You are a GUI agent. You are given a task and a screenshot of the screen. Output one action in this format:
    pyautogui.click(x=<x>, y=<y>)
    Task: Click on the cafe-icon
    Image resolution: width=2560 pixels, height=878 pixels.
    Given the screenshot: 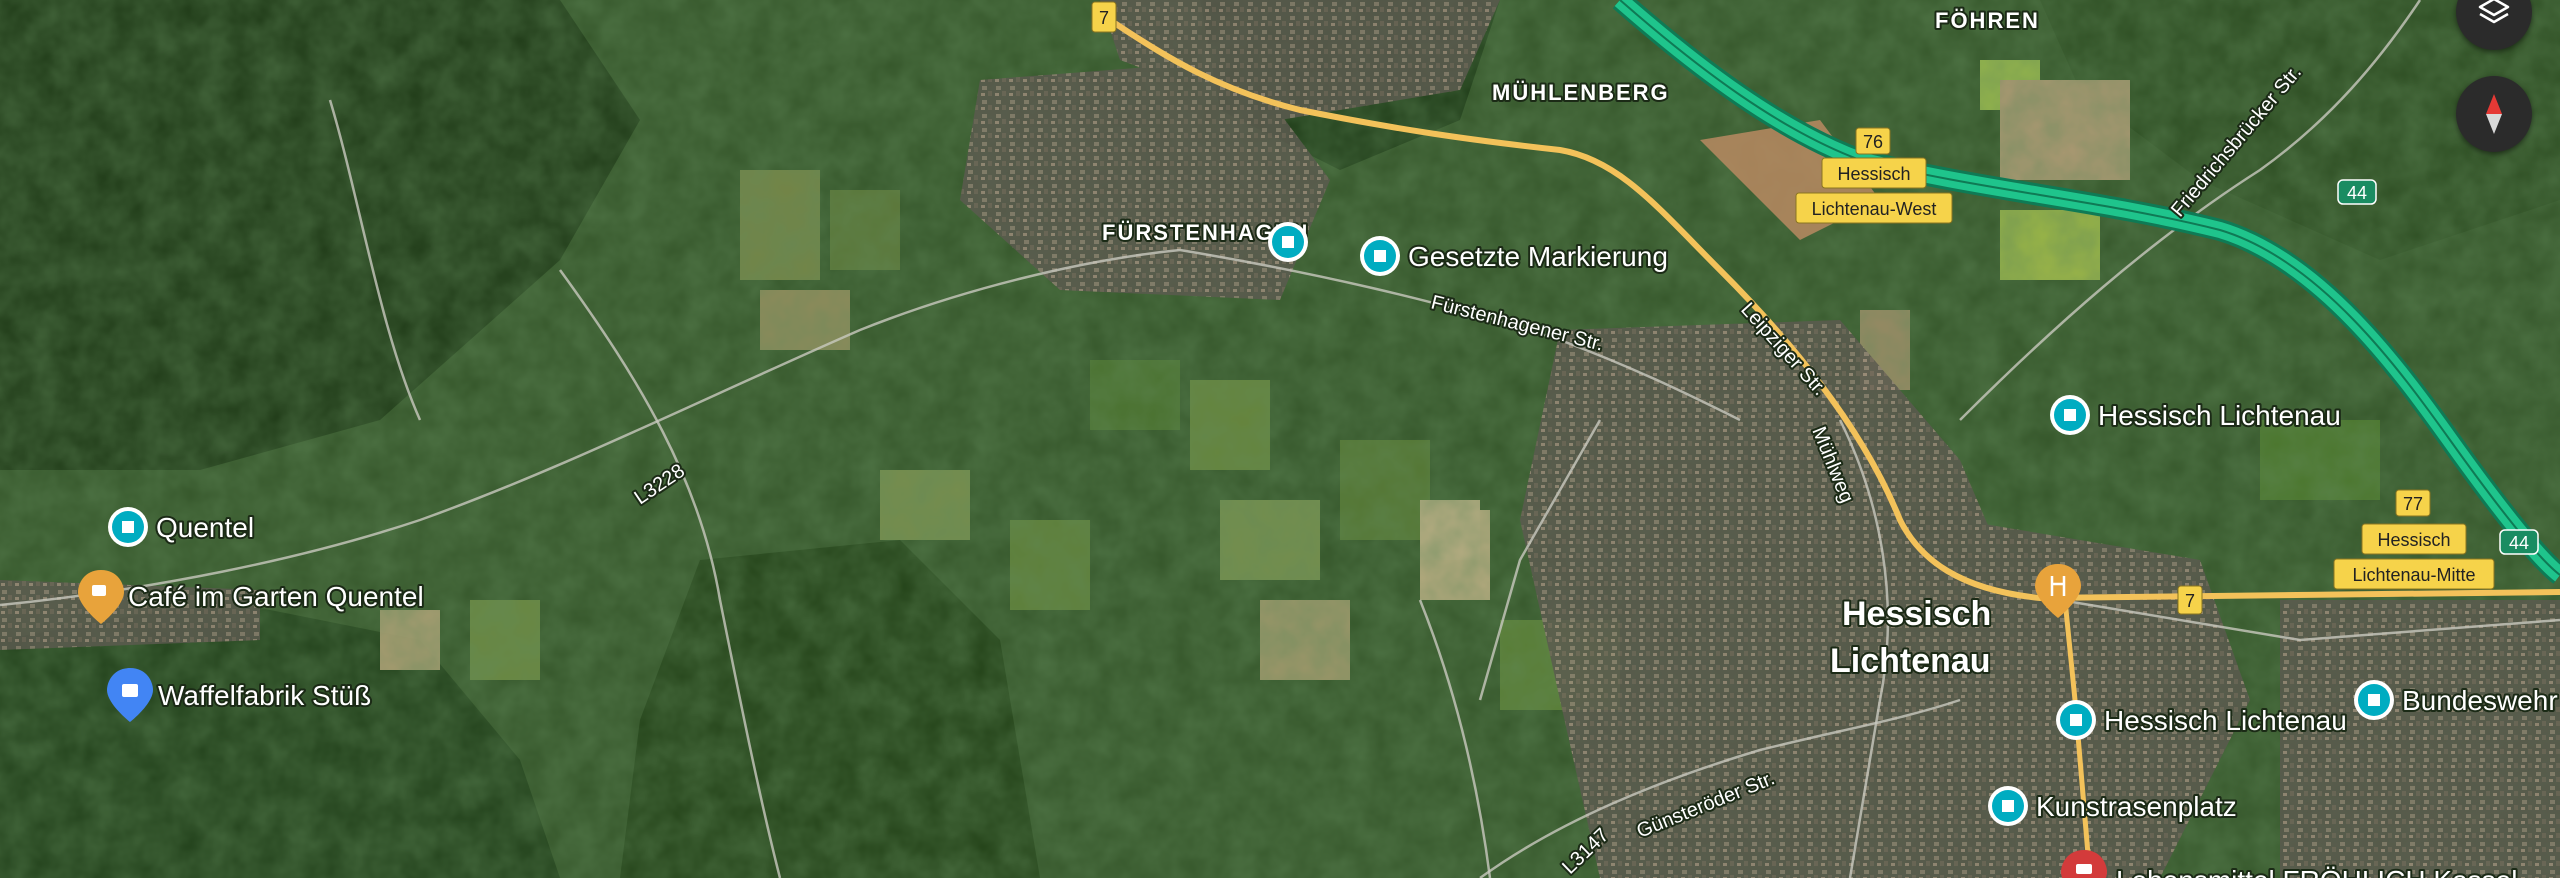 What is the action you would take?
    pyautogui.click(x=99, y=590)
    